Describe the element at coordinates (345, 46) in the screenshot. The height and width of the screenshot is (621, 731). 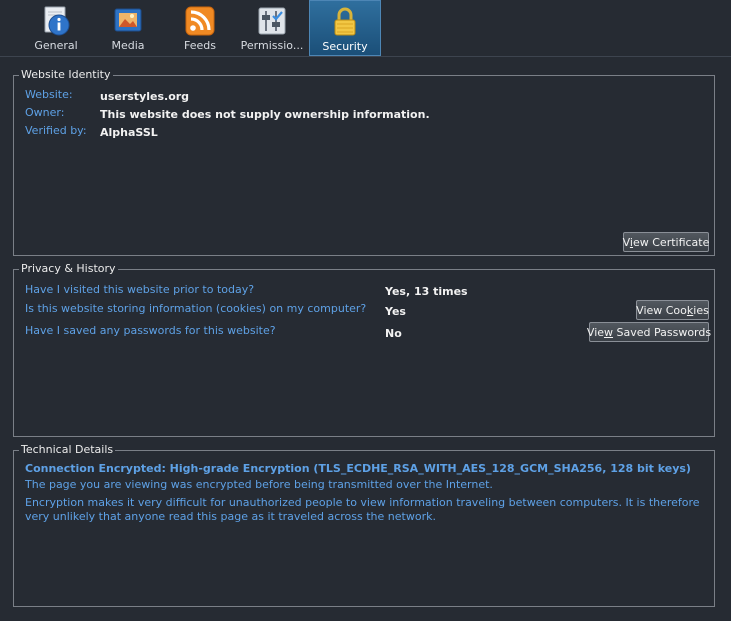
I see `tab-security-label: Security` at that location.